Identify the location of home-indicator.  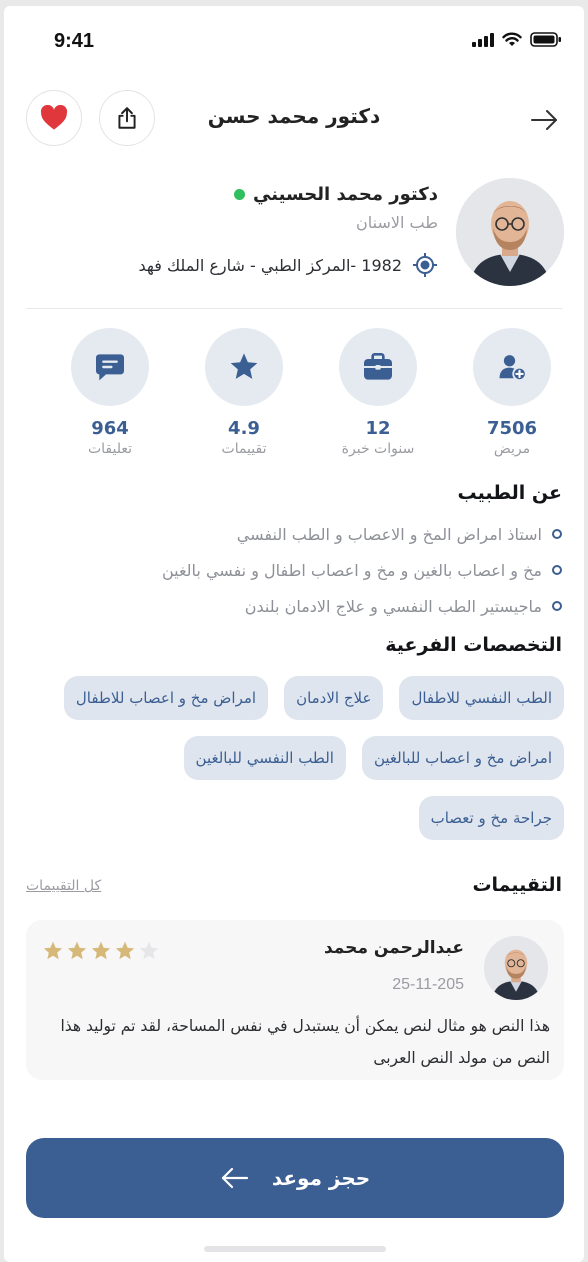
(295, 1249).